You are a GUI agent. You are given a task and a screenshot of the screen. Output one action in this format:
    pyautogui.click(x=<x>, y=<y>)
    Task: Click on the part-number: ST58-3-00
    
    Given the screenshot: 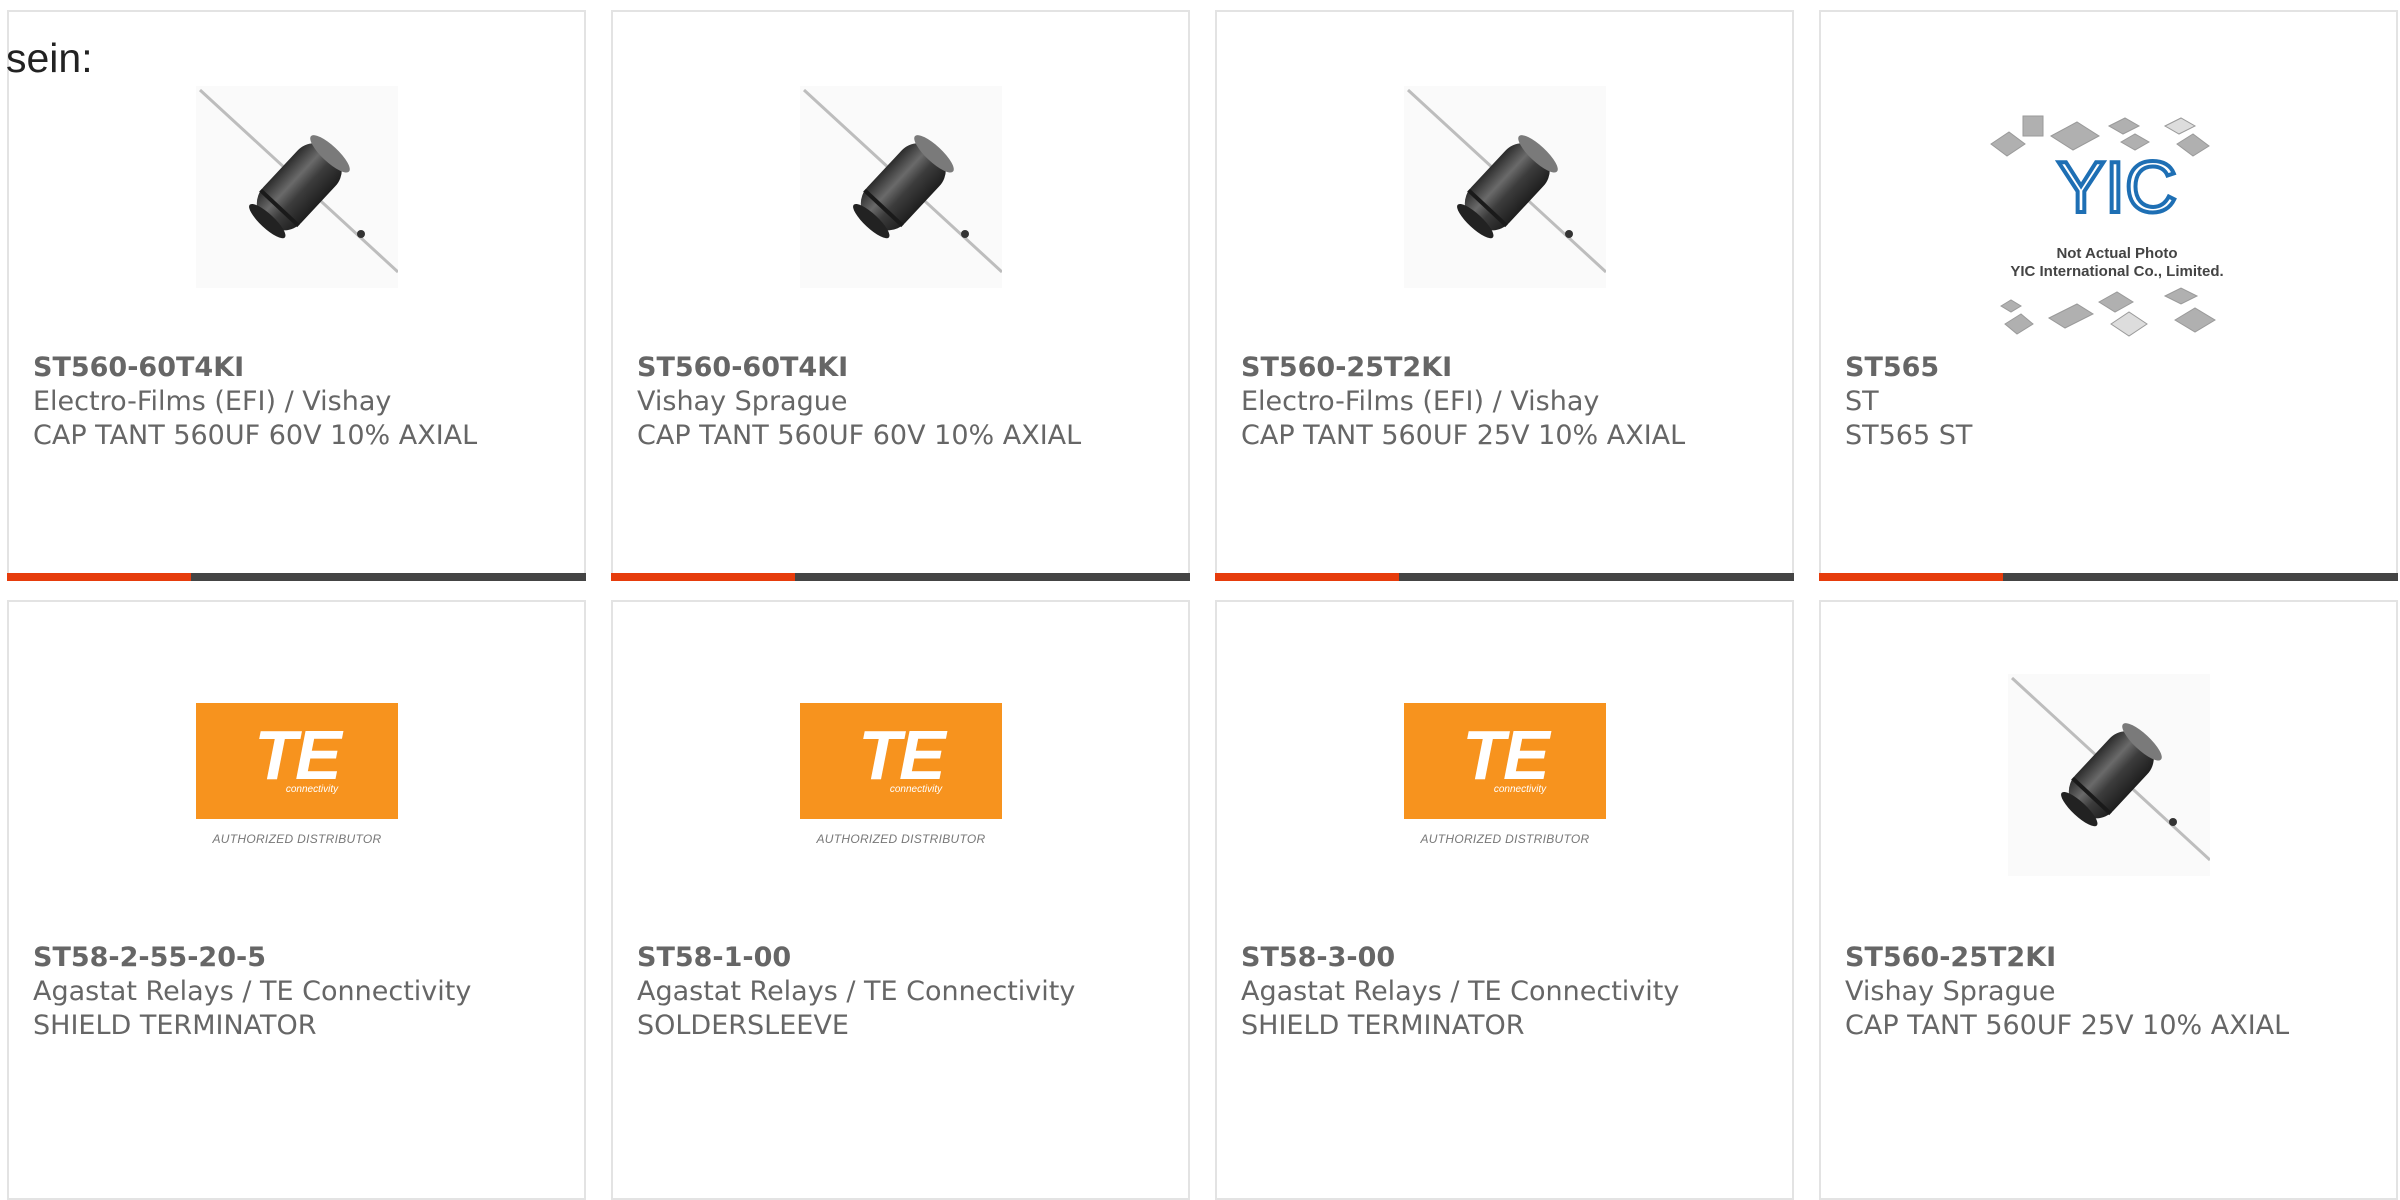 What is the action you would take?
    pyautogui.click(x=1508, y=958)
    